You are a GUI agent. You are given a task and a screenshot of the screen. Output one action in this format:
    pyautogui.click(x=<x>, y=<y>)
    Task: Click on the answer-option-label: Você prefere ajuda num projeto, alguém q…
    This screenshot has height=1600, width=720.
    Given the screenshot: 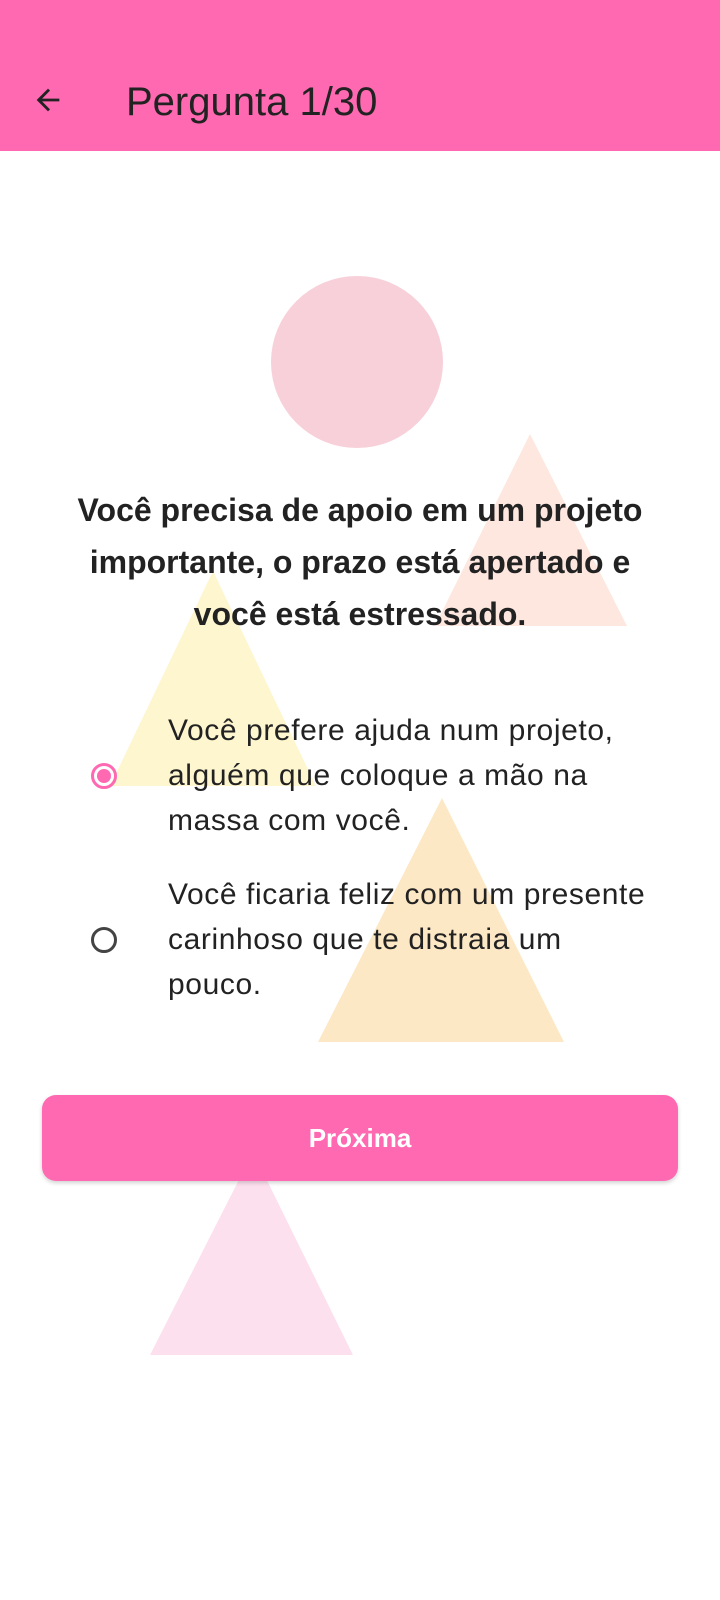 What is the action you would take?
    pyautogui.click(x=391, y=775)
    